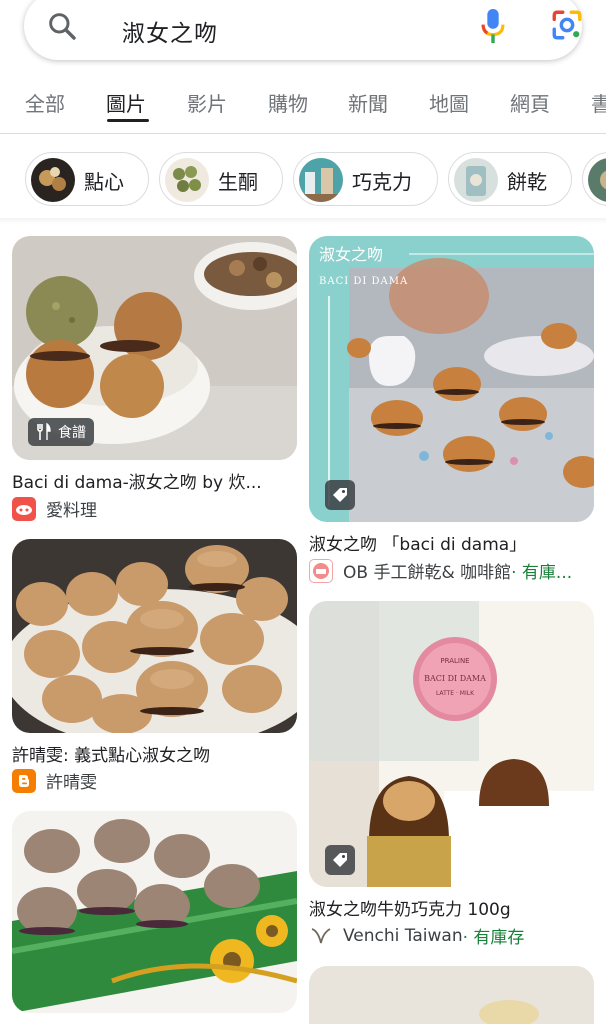  I want to click on chip-label: 點心, so click(104, 182).